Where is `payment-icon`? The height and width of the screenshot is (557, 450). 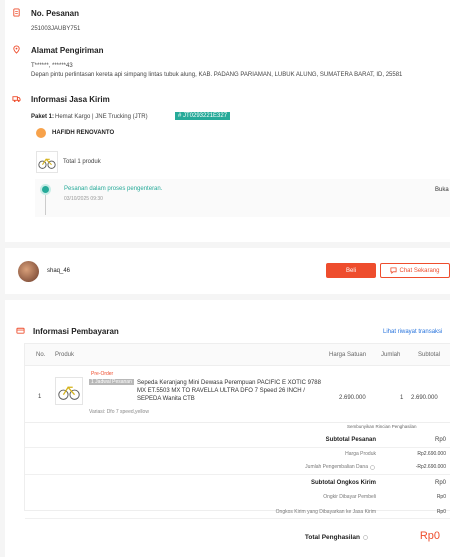 payment-icon is located at coordinates (20, 330).